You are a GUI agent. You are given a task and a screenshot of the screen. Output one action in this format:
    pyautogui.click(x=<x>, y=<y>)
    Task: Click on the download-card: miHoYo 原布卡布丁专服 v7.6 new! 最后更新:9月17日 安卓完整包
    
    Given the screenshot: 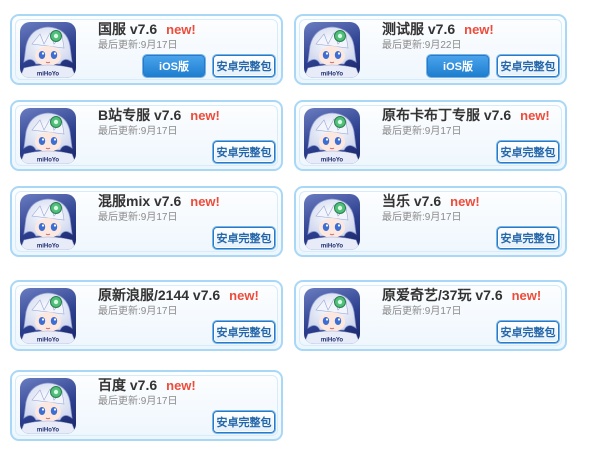 What is the action you would take?
    pyautogui.click(x=430, y=135)
    